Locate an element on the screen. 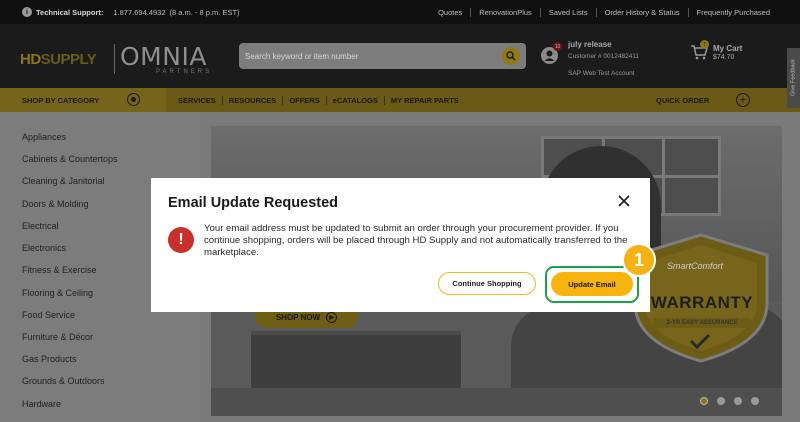 The image size is (800, 422). warranty-subtitle: 2-YR EASY ASSURANCE is located at coordinates (702, 323).